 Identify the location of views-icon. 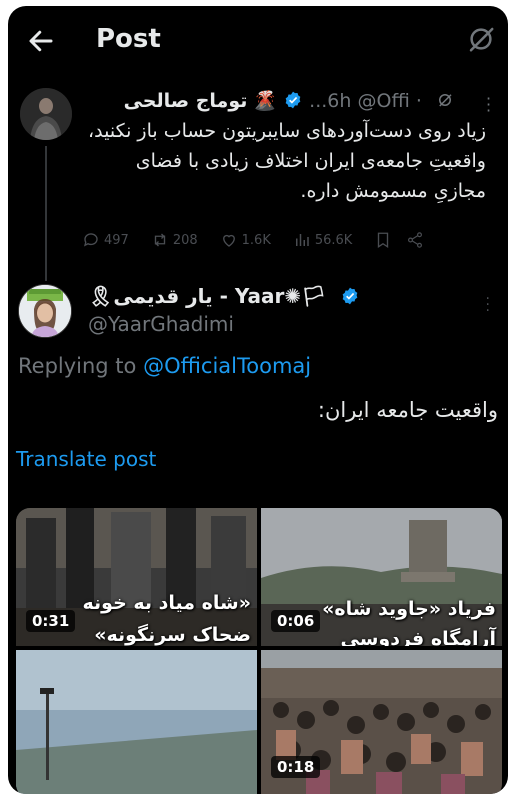
(302, 240).